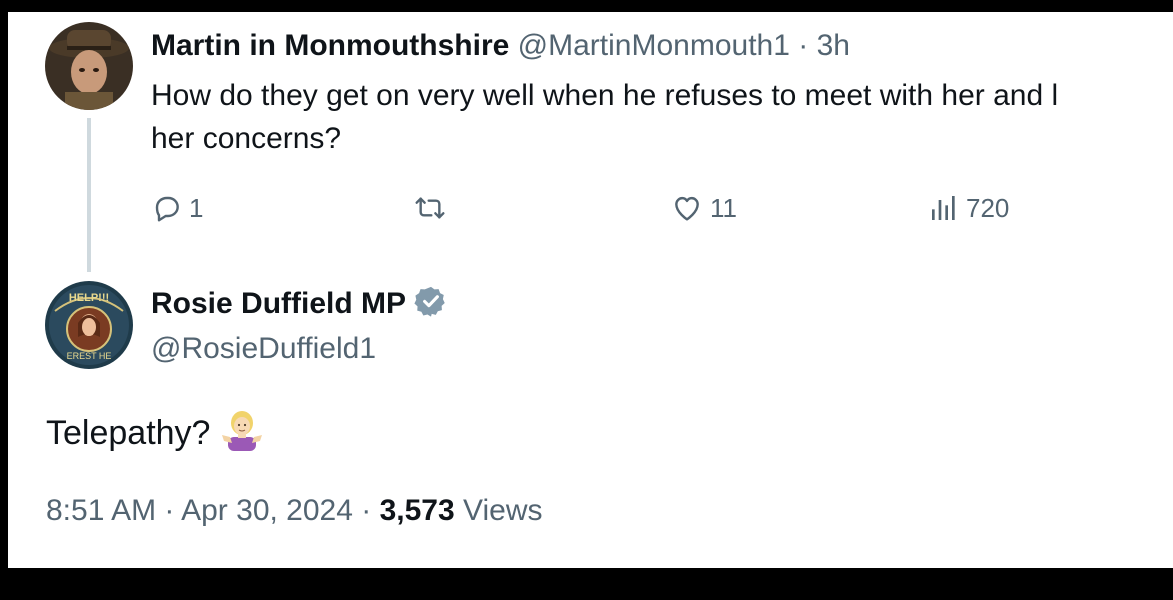 The height and width of the screenshot is (600, 1173). What do you see at coordinates (89, 66) in the screenshot?
I see `martin-avatar` at bounding box center [89, 66].